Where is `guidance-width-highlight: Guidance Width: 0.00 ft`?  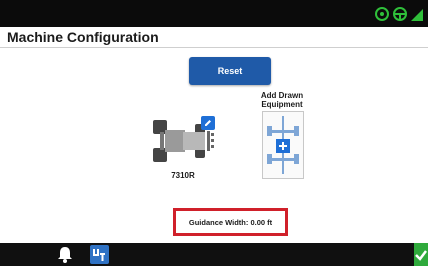
guidance-width-highlight: Guidance Width: 0.00 ft is located at coordinates (230, 222).